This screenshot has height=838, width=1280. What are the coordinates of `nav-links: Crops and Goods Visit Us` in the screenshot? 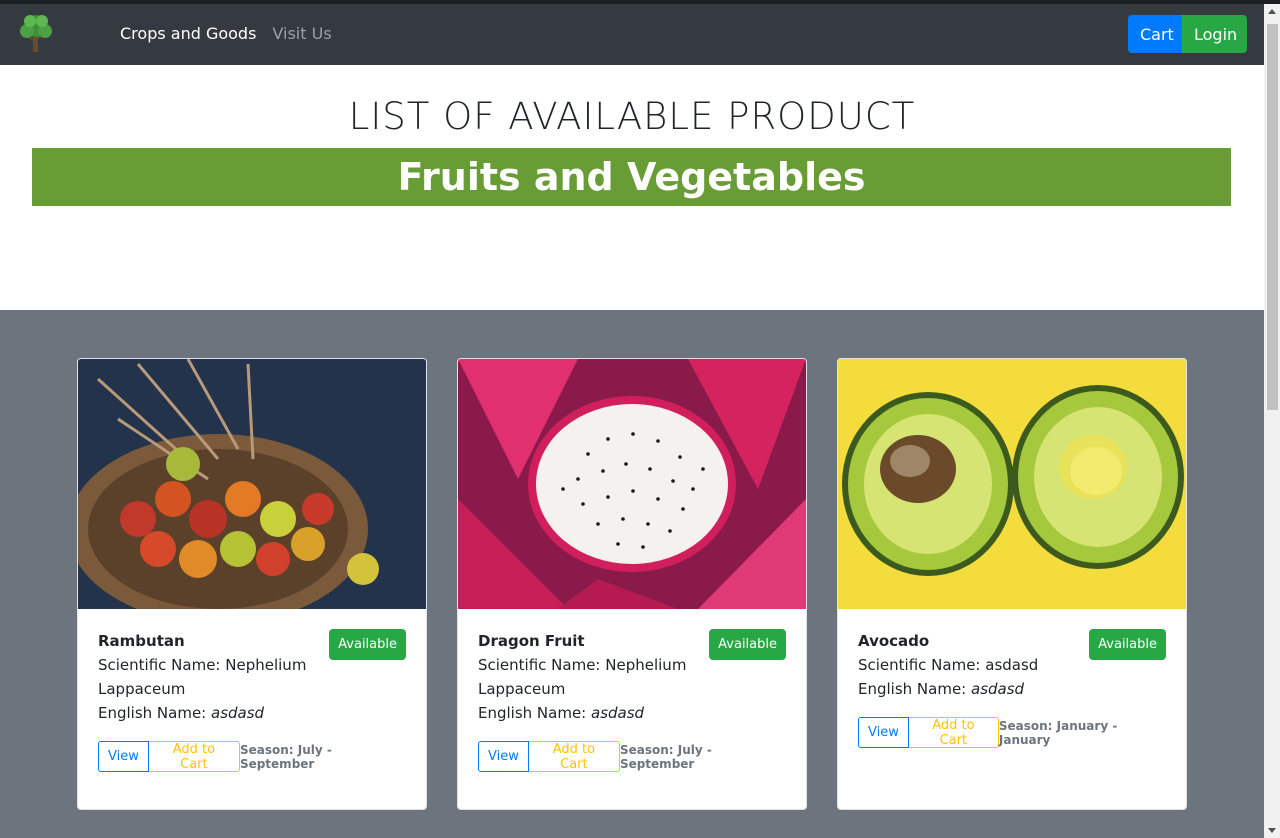 It's located at (226, 33).